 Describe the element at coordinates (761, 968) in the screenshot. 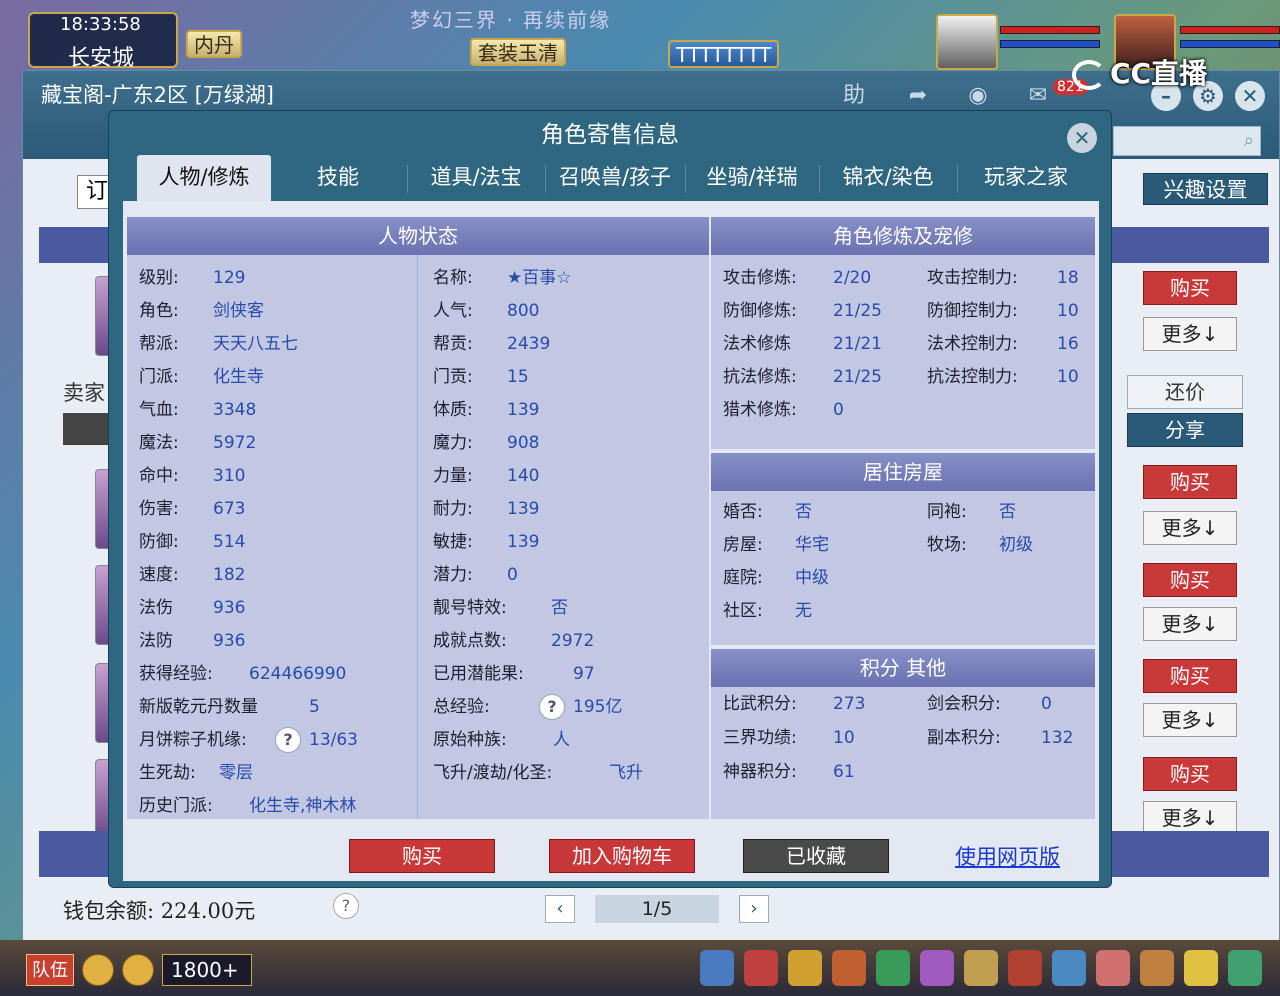

I see `bag-icon` at that location.